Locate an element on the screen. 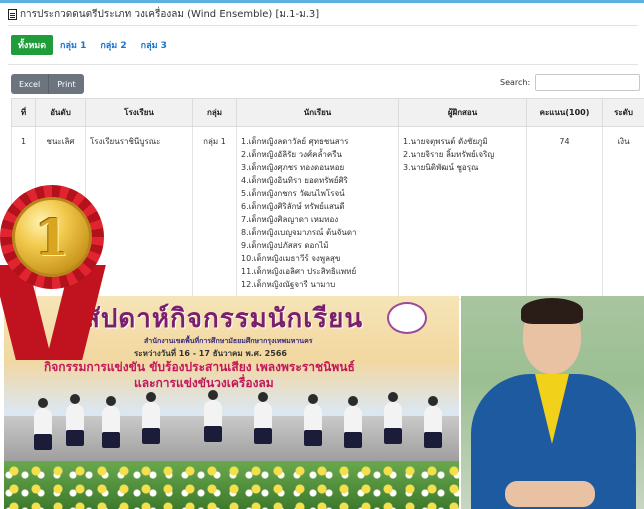 This screenshot has height=509, width=644. col-header-group: กลุ่ม is located at coordinates (214, 112).